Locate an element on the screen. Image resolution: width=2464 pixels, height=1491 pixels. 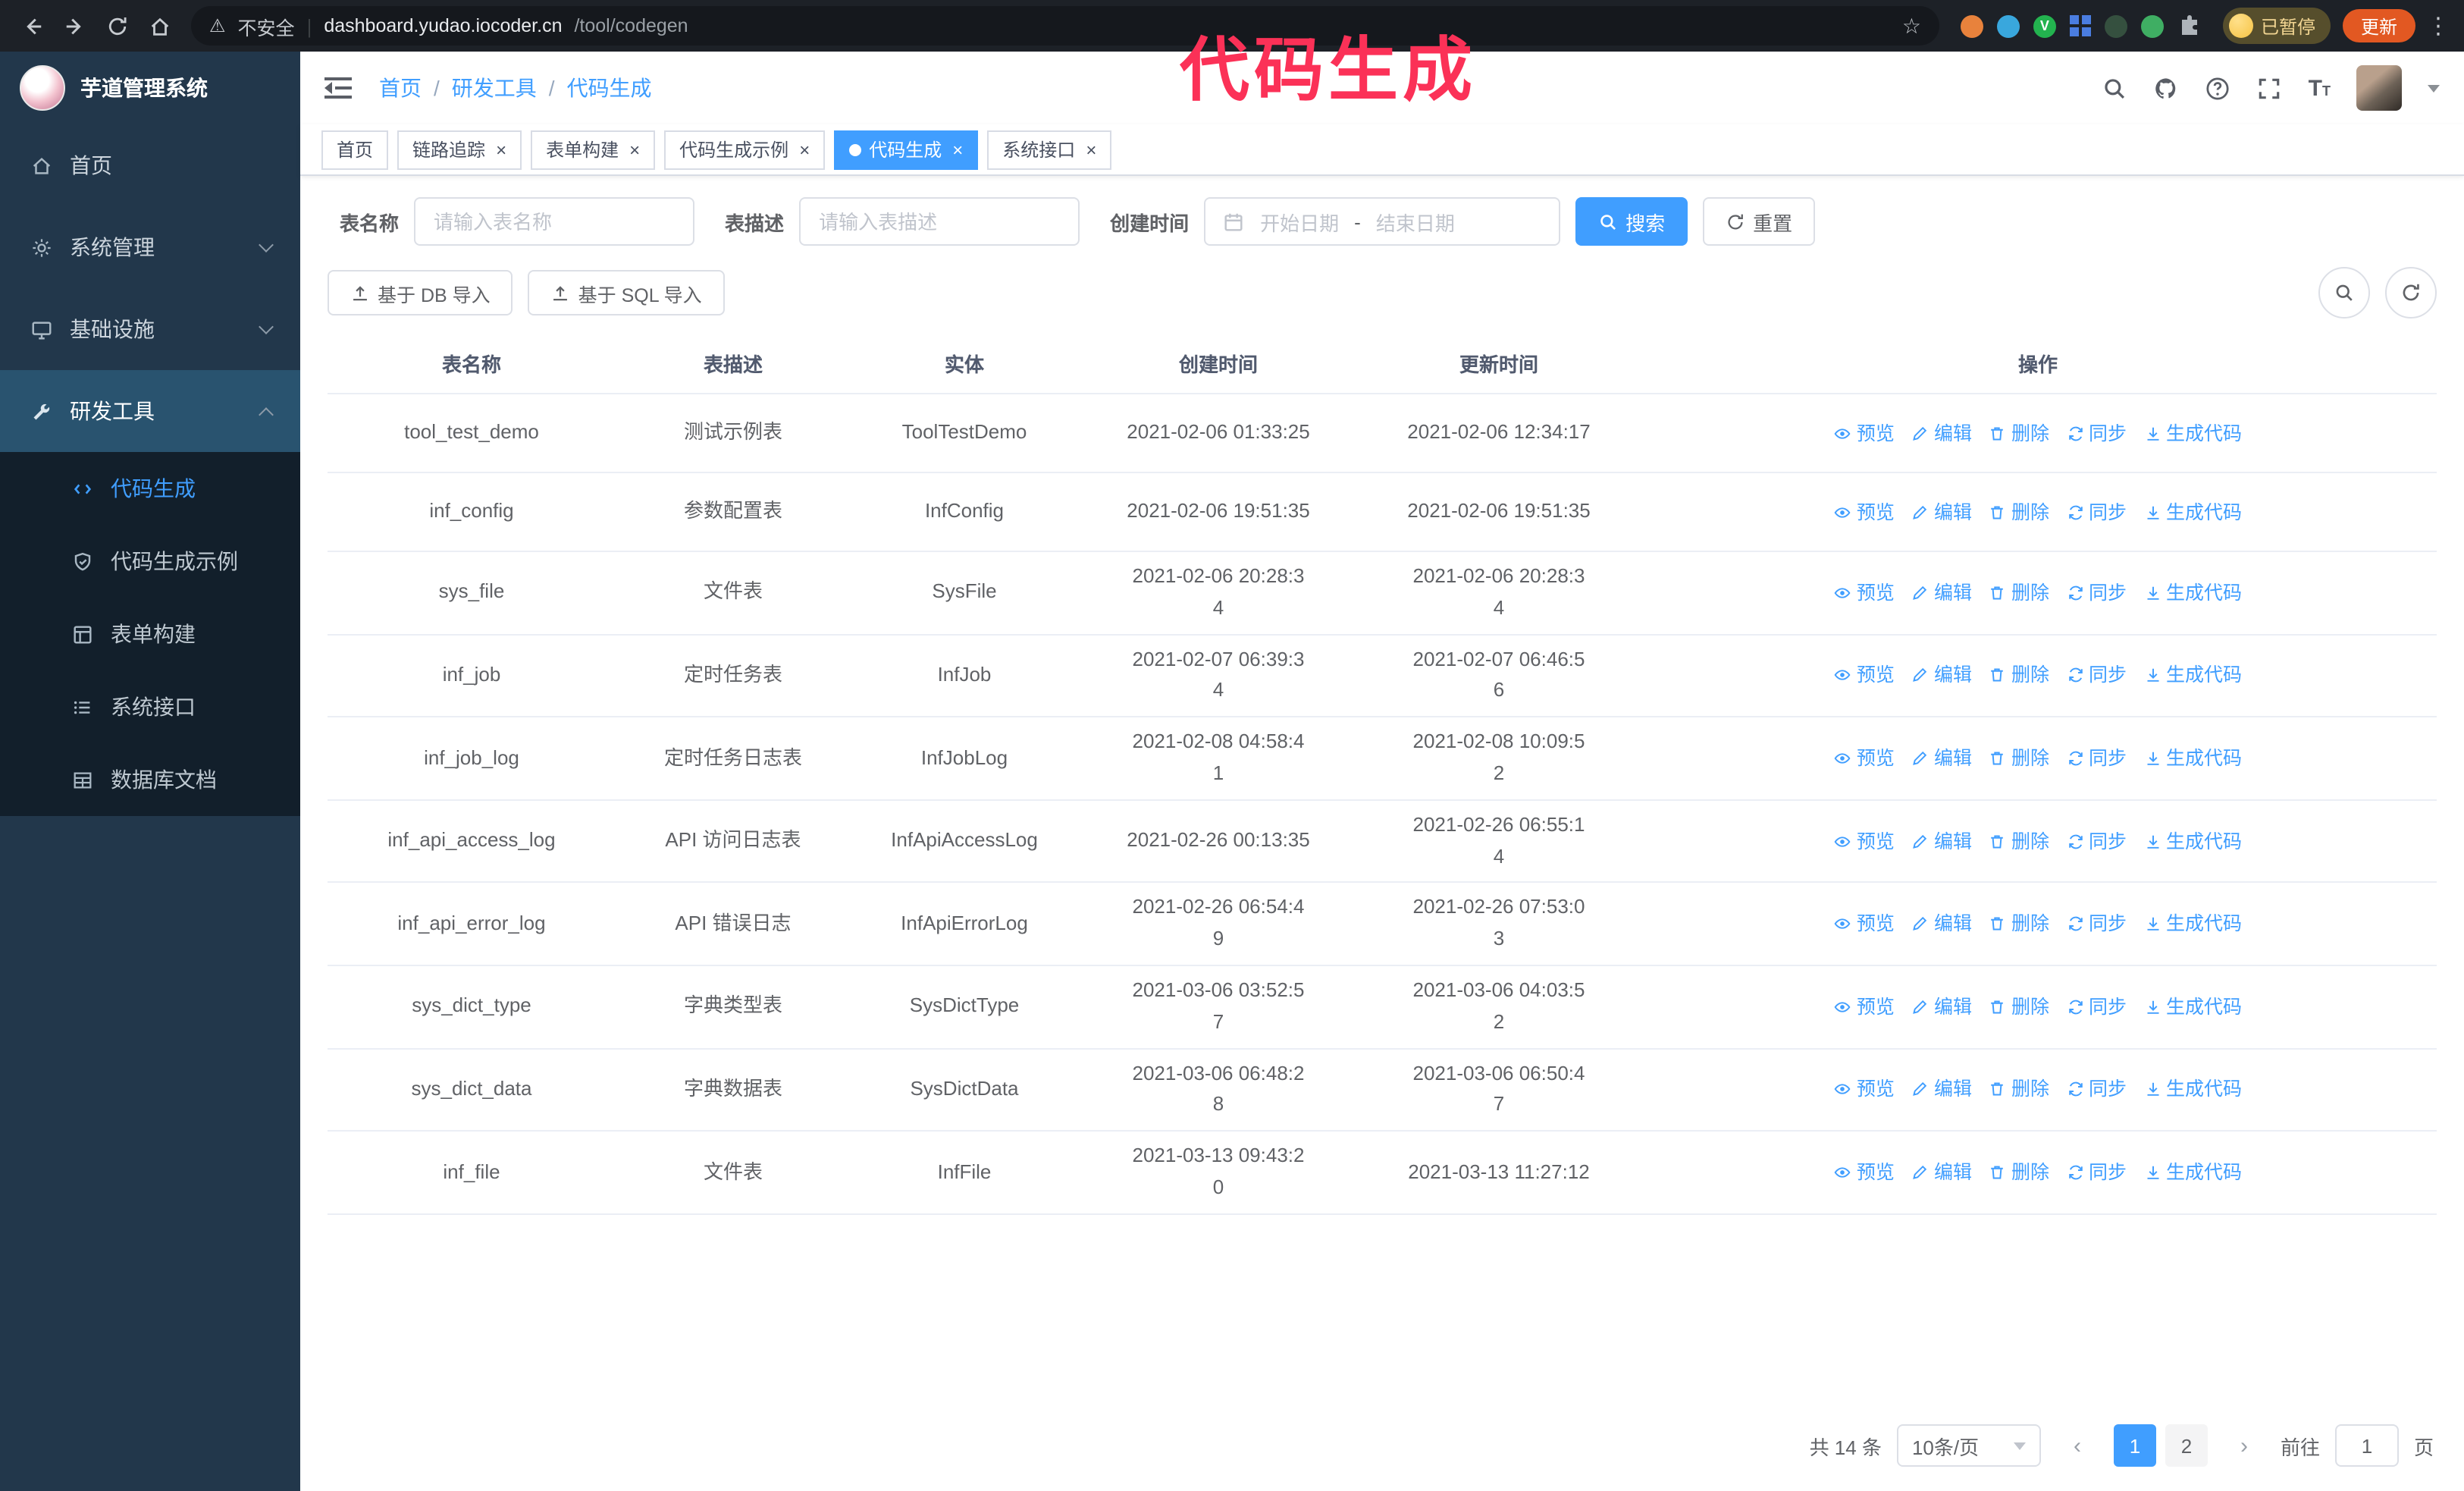
import-sql-button: 基于 SQL 导入 is located at coordinates (627, 292).